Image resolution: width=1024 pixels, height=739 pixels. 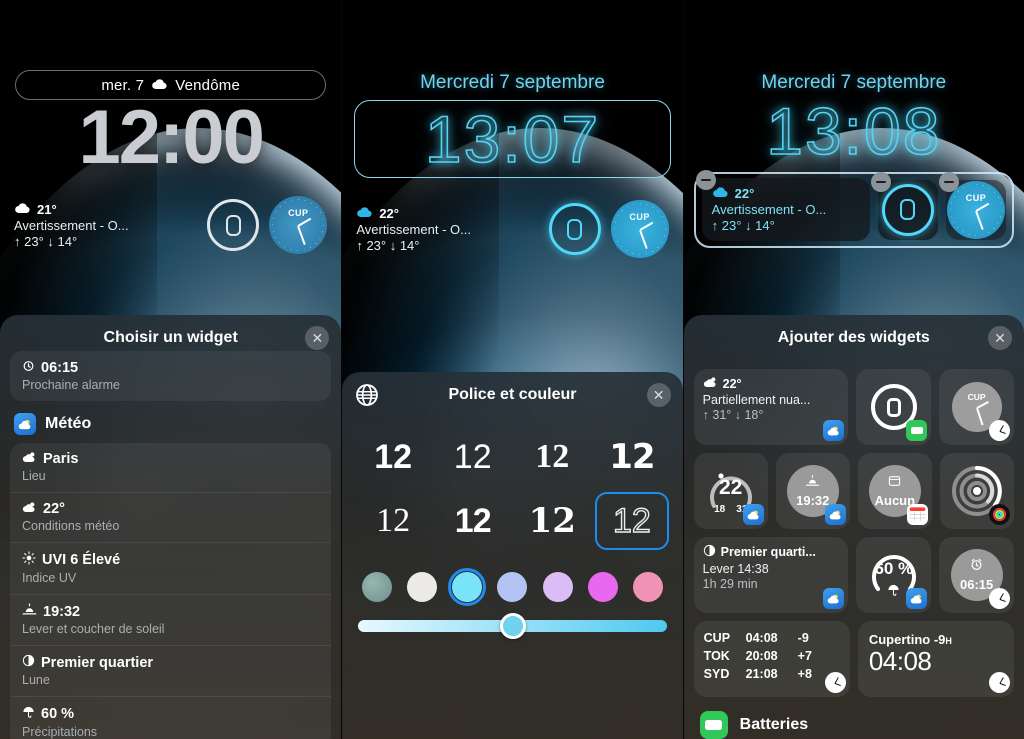 What do you see at coordinates (976, 567) in the screenshot?
I see `alarm-icon` at bounding box center [976, 567].